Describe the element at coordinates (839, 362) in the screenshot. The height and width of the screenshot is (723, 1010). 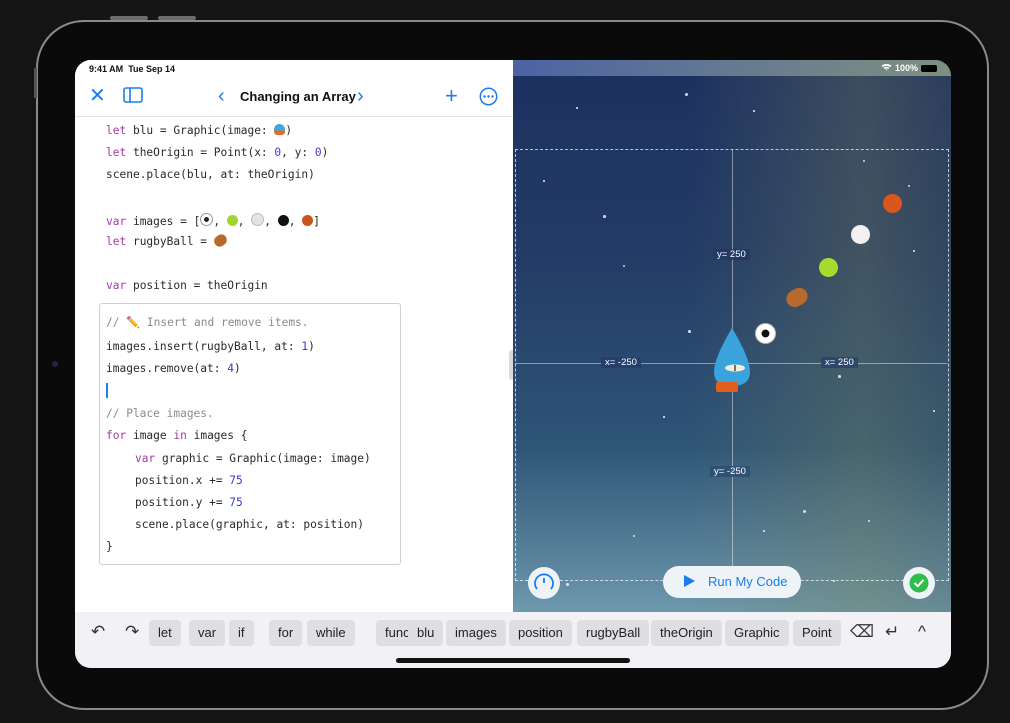
I see `axis-label-x-positive: x= 250` at that location.